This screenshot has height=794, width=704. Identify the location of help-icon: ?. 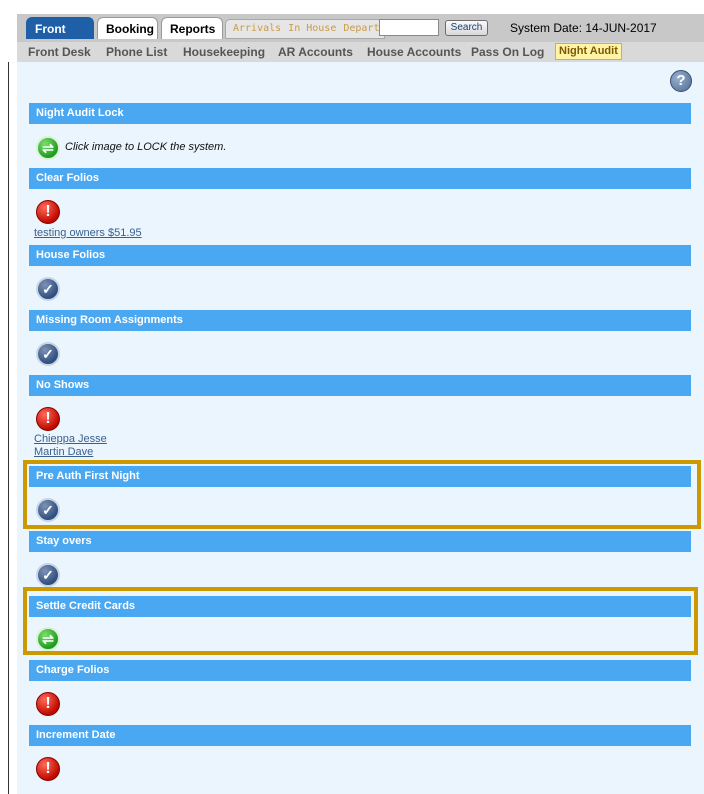
(681, 81).